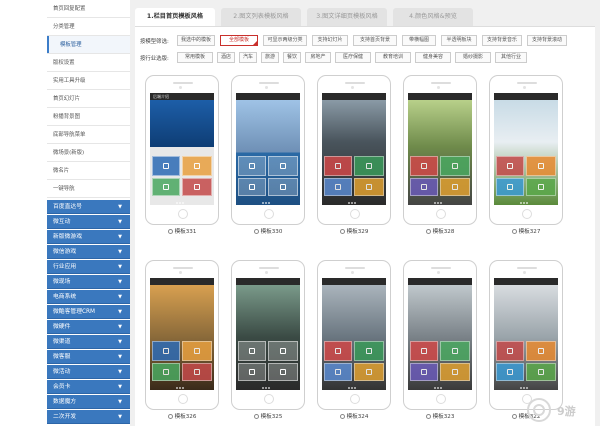 This screenshot has width=600, height=426. I want to click on industry-filter-option: 酒店, so click(226, 57).